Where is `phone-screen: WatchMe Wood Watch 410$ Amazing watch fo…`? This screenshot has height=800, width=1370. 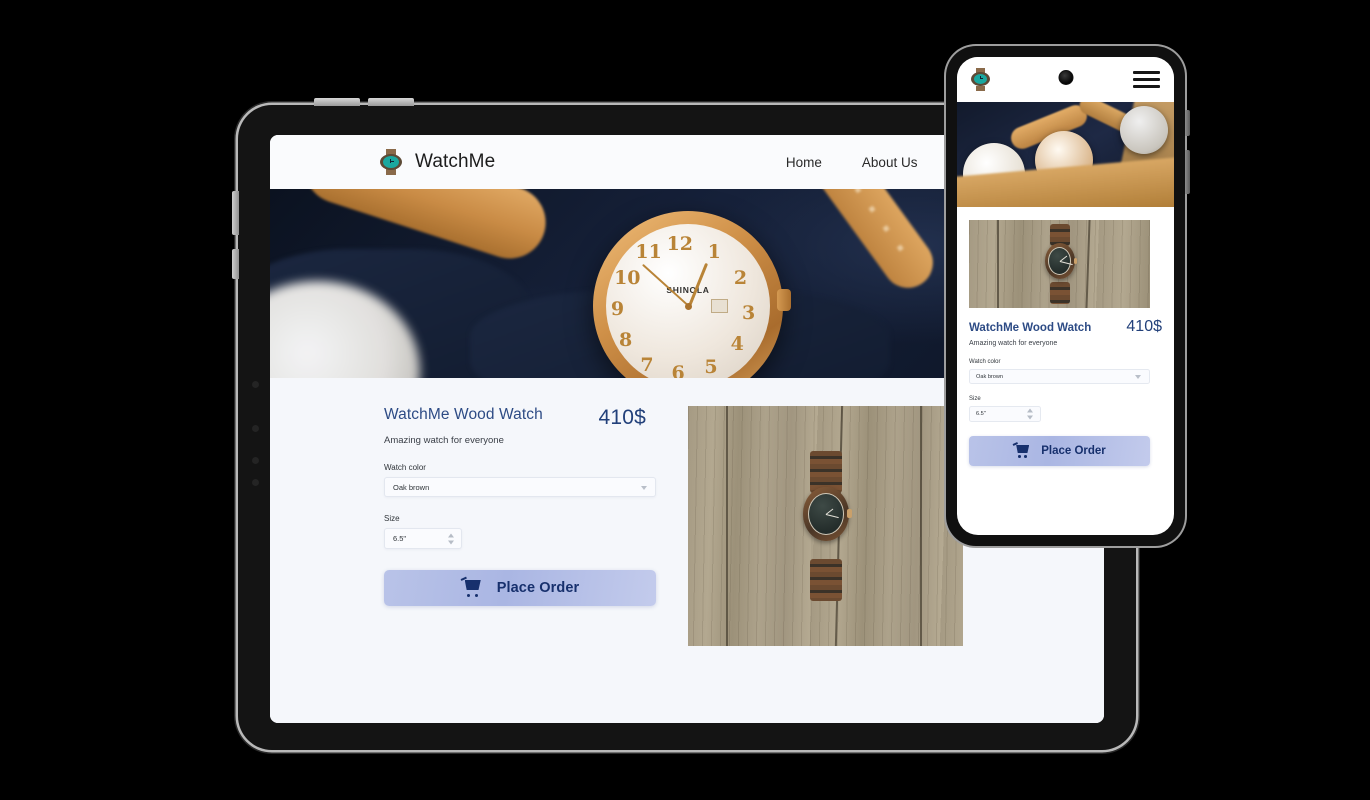 phone-screen: WatchMe Wood Watch 410$ Amazing watch fo… is located at coordinates (1065, 296).